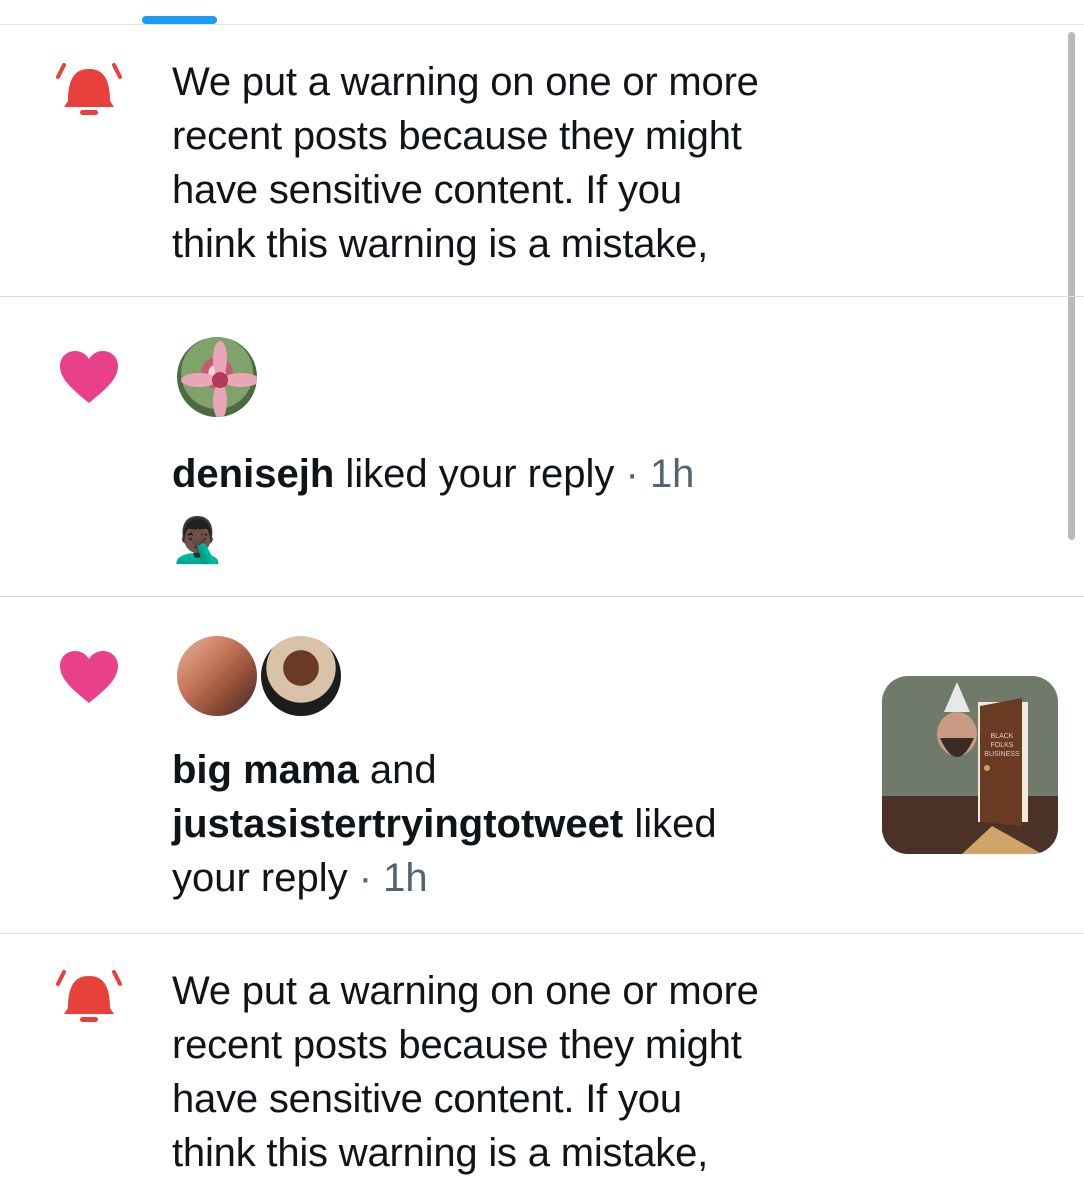 Image resolution: width=1084 pixels, height=1200 pixels. Describe the element at coordinates (1002, 754) in the screenshot. I see `thumbnail-text: BUSINESS` at that location.